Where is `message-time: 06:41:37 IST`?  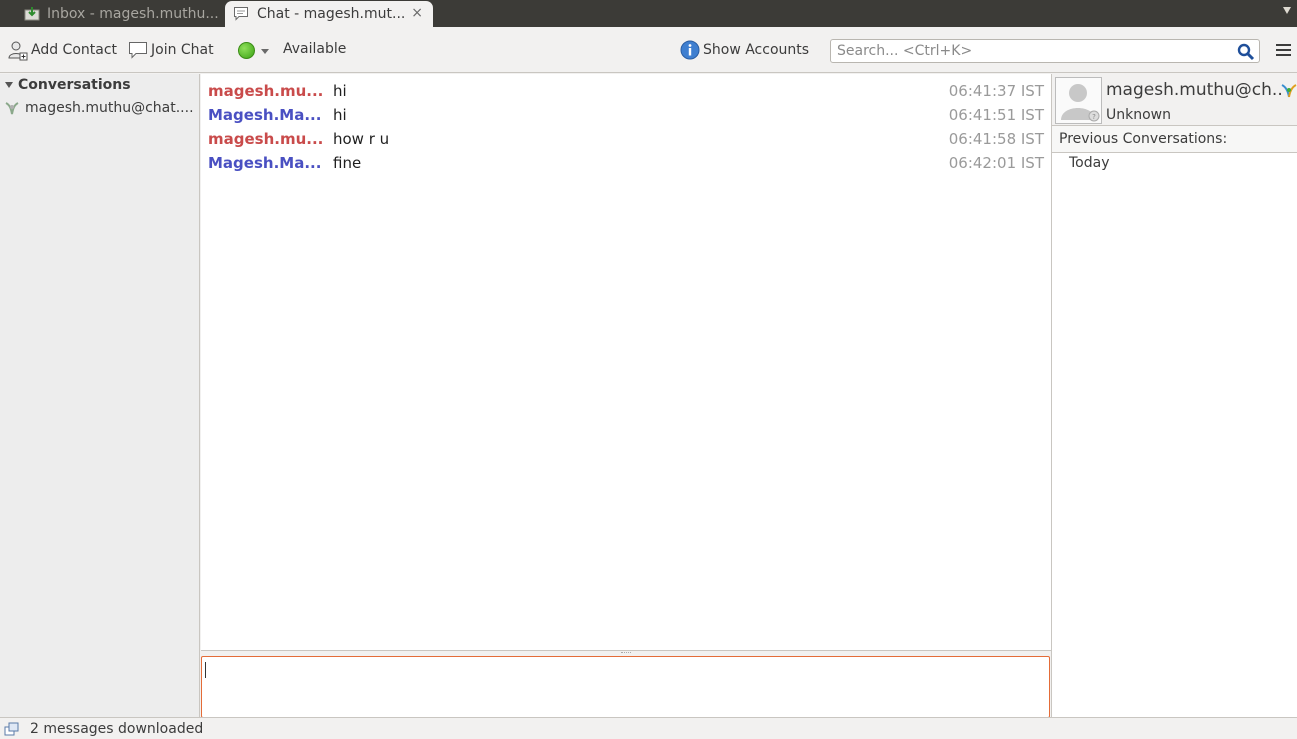
message-time: 06:41:37 IST is located at coordinates (996, 91).